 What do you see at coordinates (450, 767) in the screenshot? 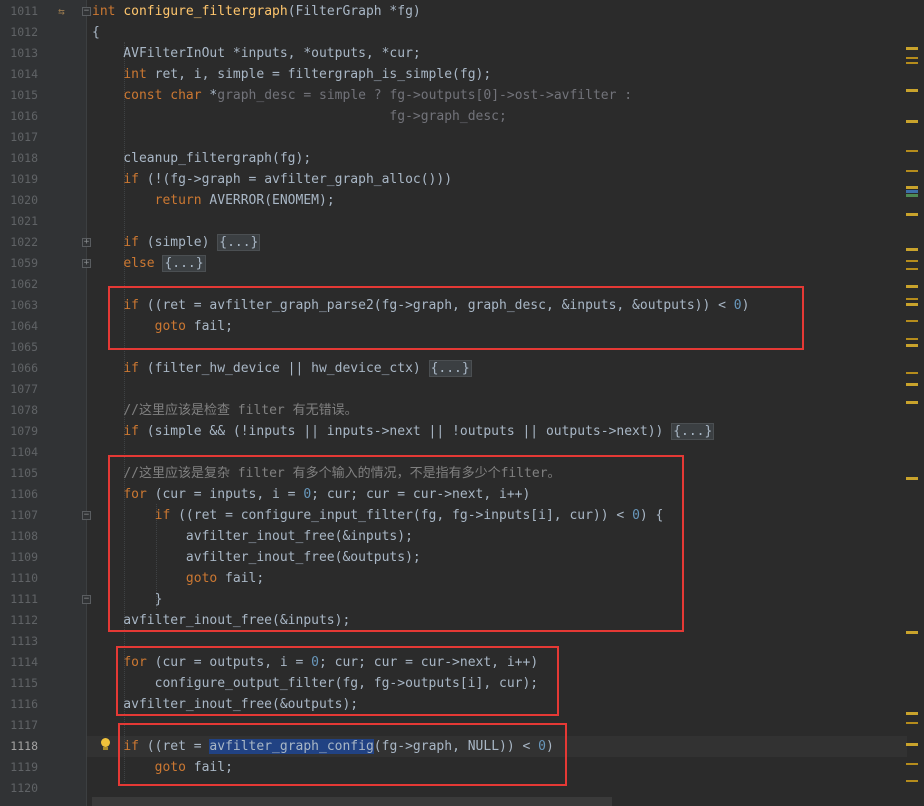
I see `code-line: 1119 goto fail;` at bounding box center [450, 767].